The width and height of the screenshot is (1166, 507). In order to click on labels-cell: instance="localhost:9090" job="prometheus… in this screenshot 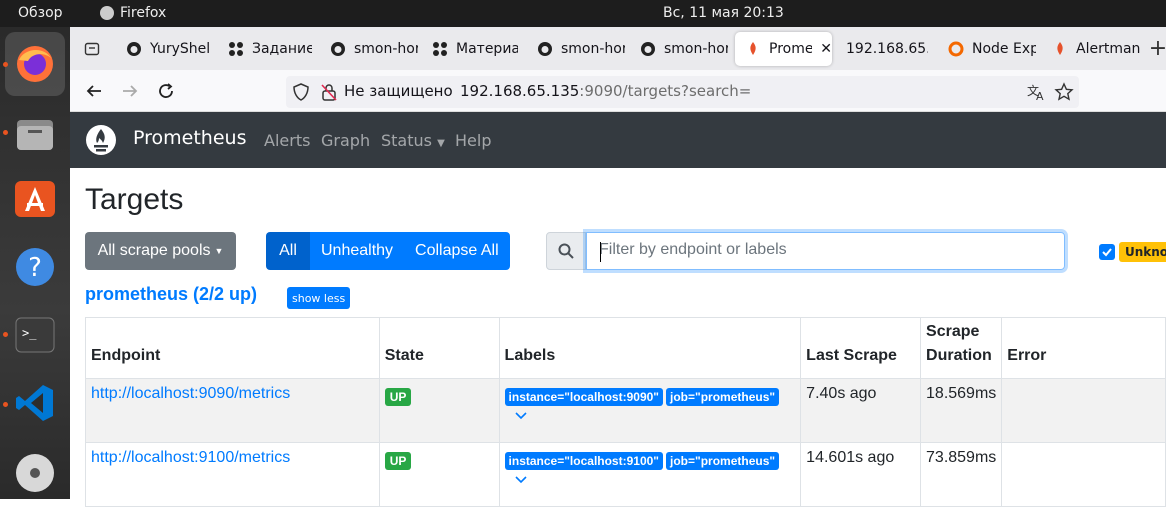, I will do `click(650, 410)`.